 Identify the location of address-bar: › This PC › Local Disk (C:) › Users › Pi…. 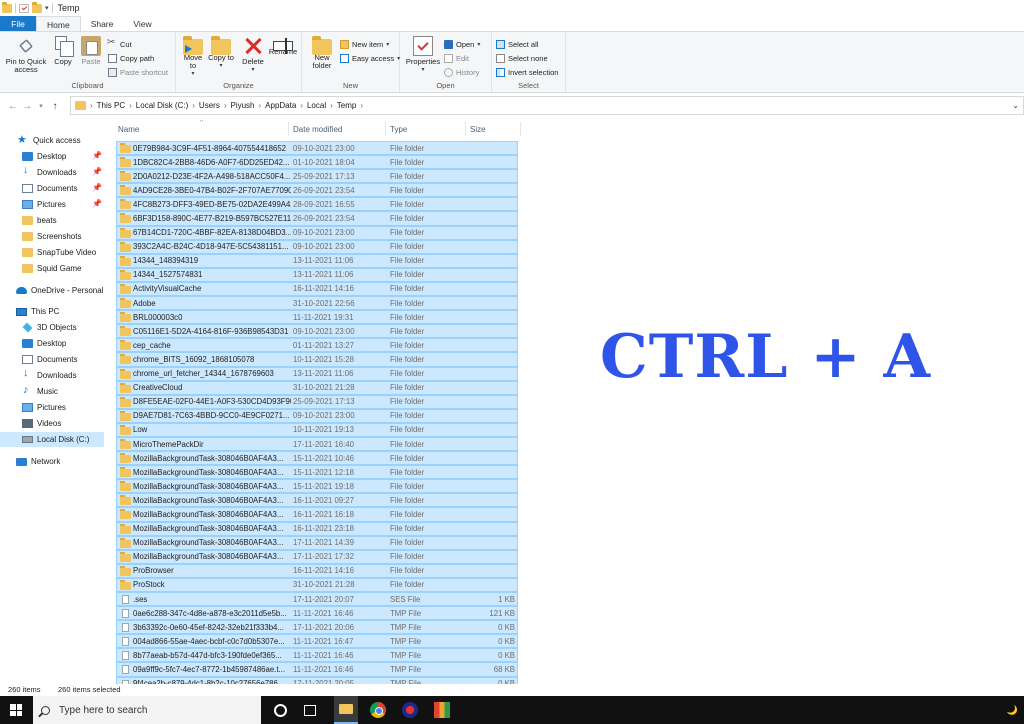
(547, 105).